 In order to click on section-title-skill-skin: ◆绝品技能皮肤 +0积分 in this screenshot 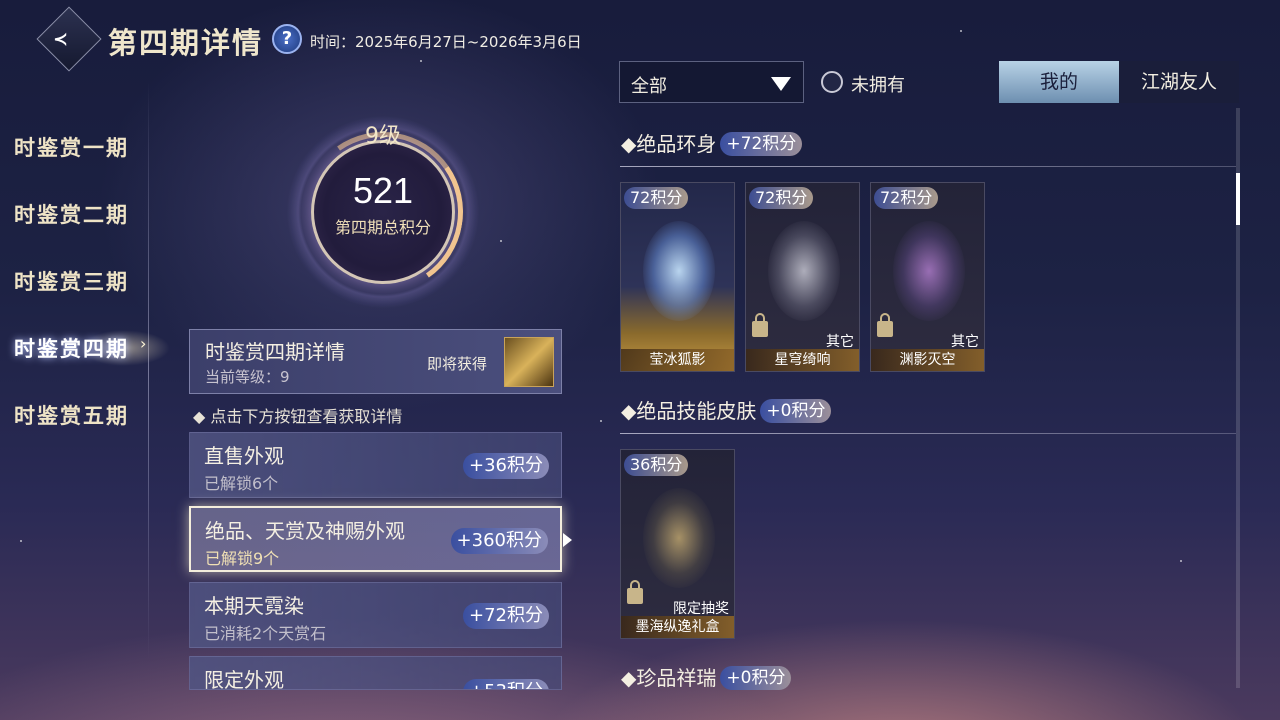, I will do `click(726, 409)`.